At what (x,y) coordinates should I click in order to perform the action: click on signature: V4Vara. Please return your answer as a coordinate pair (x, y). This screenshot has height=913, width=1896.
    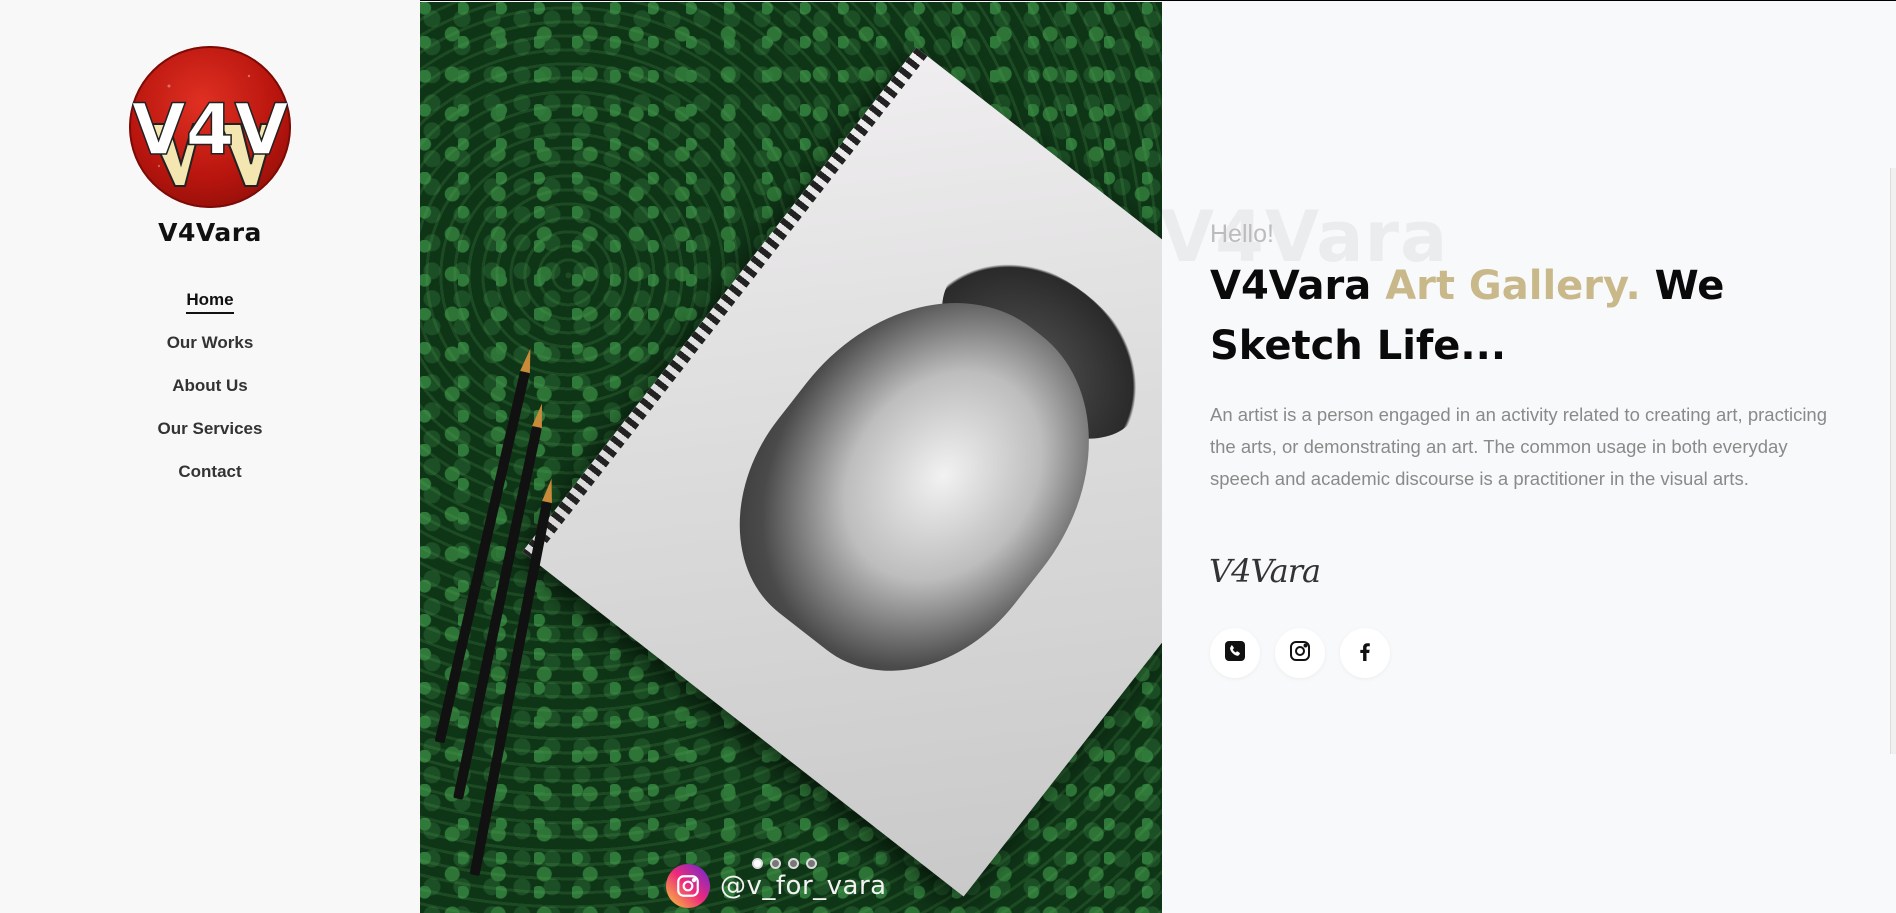
    Looking at the image, I should click on (1265, 571).